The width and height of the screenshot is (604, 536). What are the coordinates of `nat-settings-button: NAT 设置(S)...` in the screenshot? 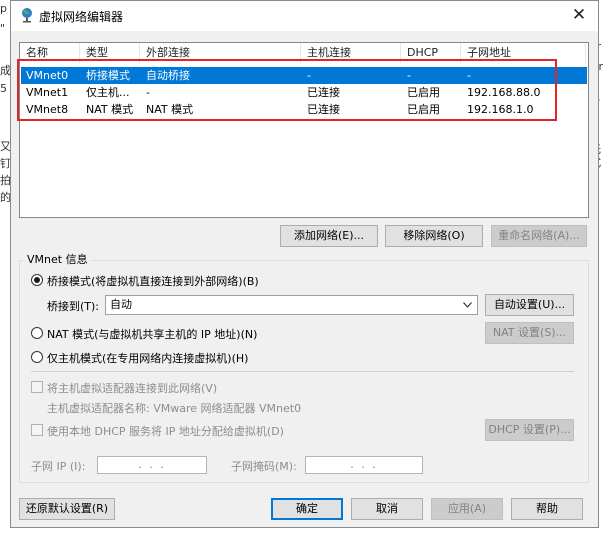 It's located at (529, 333).